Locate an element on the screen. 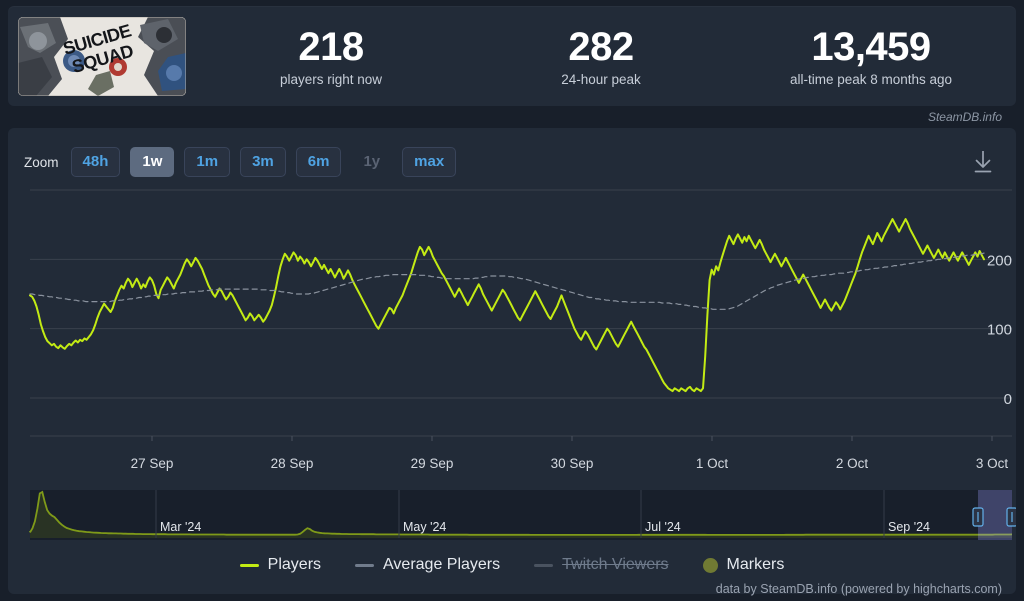  stat-value: 218 is located at coordinates (331, 47).